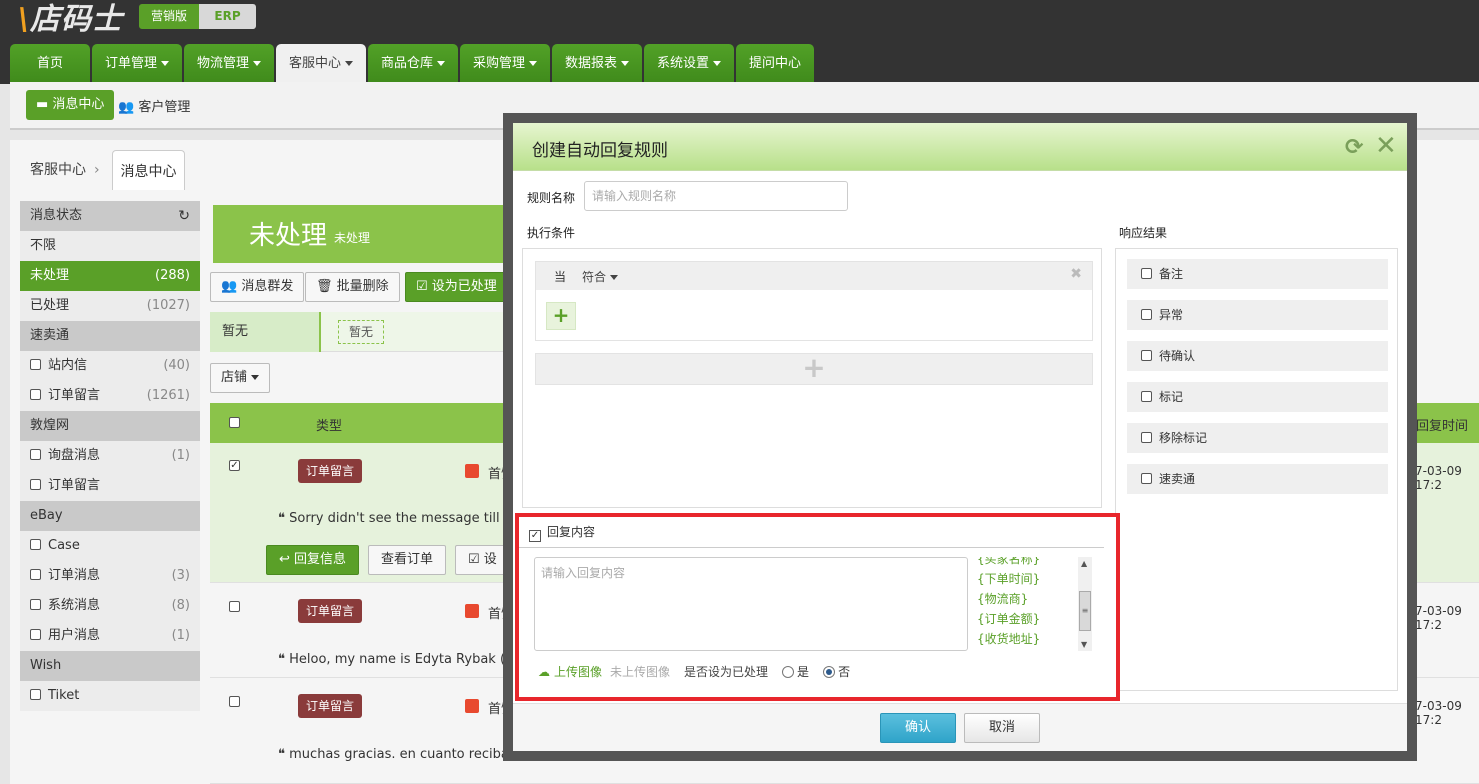 This screenshot has width=1479, height=784. I want to click on app-logo: \店码士, so click(70, 19).